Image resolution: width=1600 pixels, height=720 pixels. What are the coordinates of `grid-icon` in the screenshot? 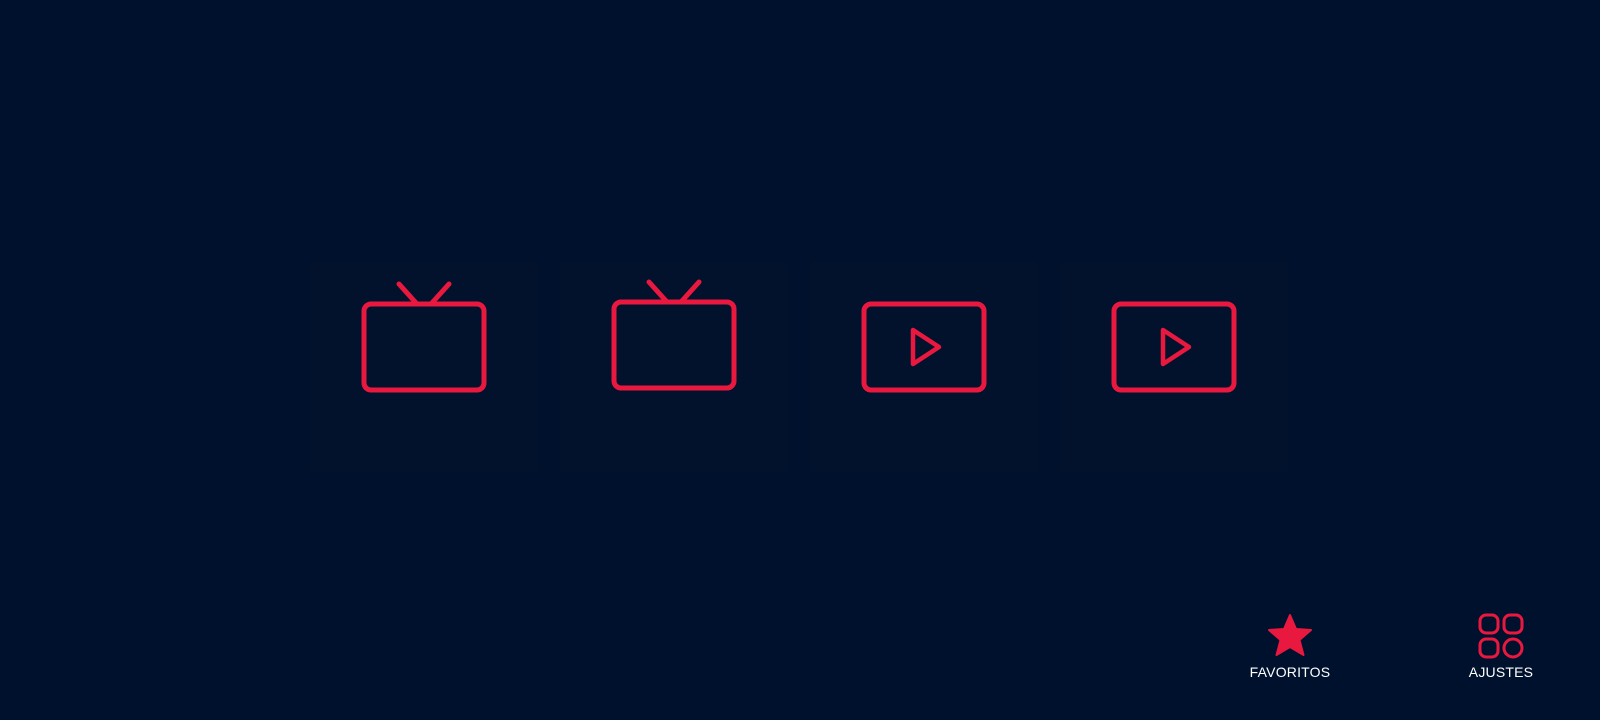 It's located at (1501, 636).